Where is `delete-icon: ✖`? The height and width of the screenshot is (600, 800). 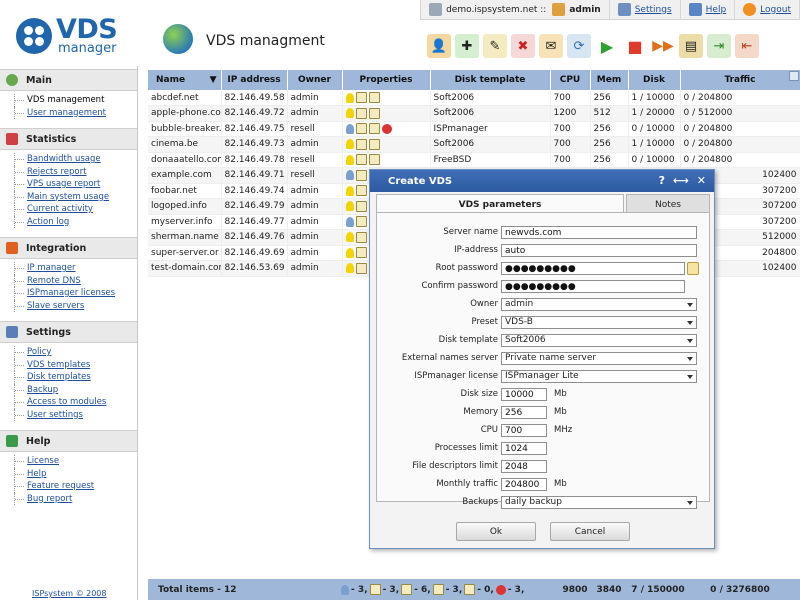 delete-icon: ✖ is located at coordinates (523, 46).